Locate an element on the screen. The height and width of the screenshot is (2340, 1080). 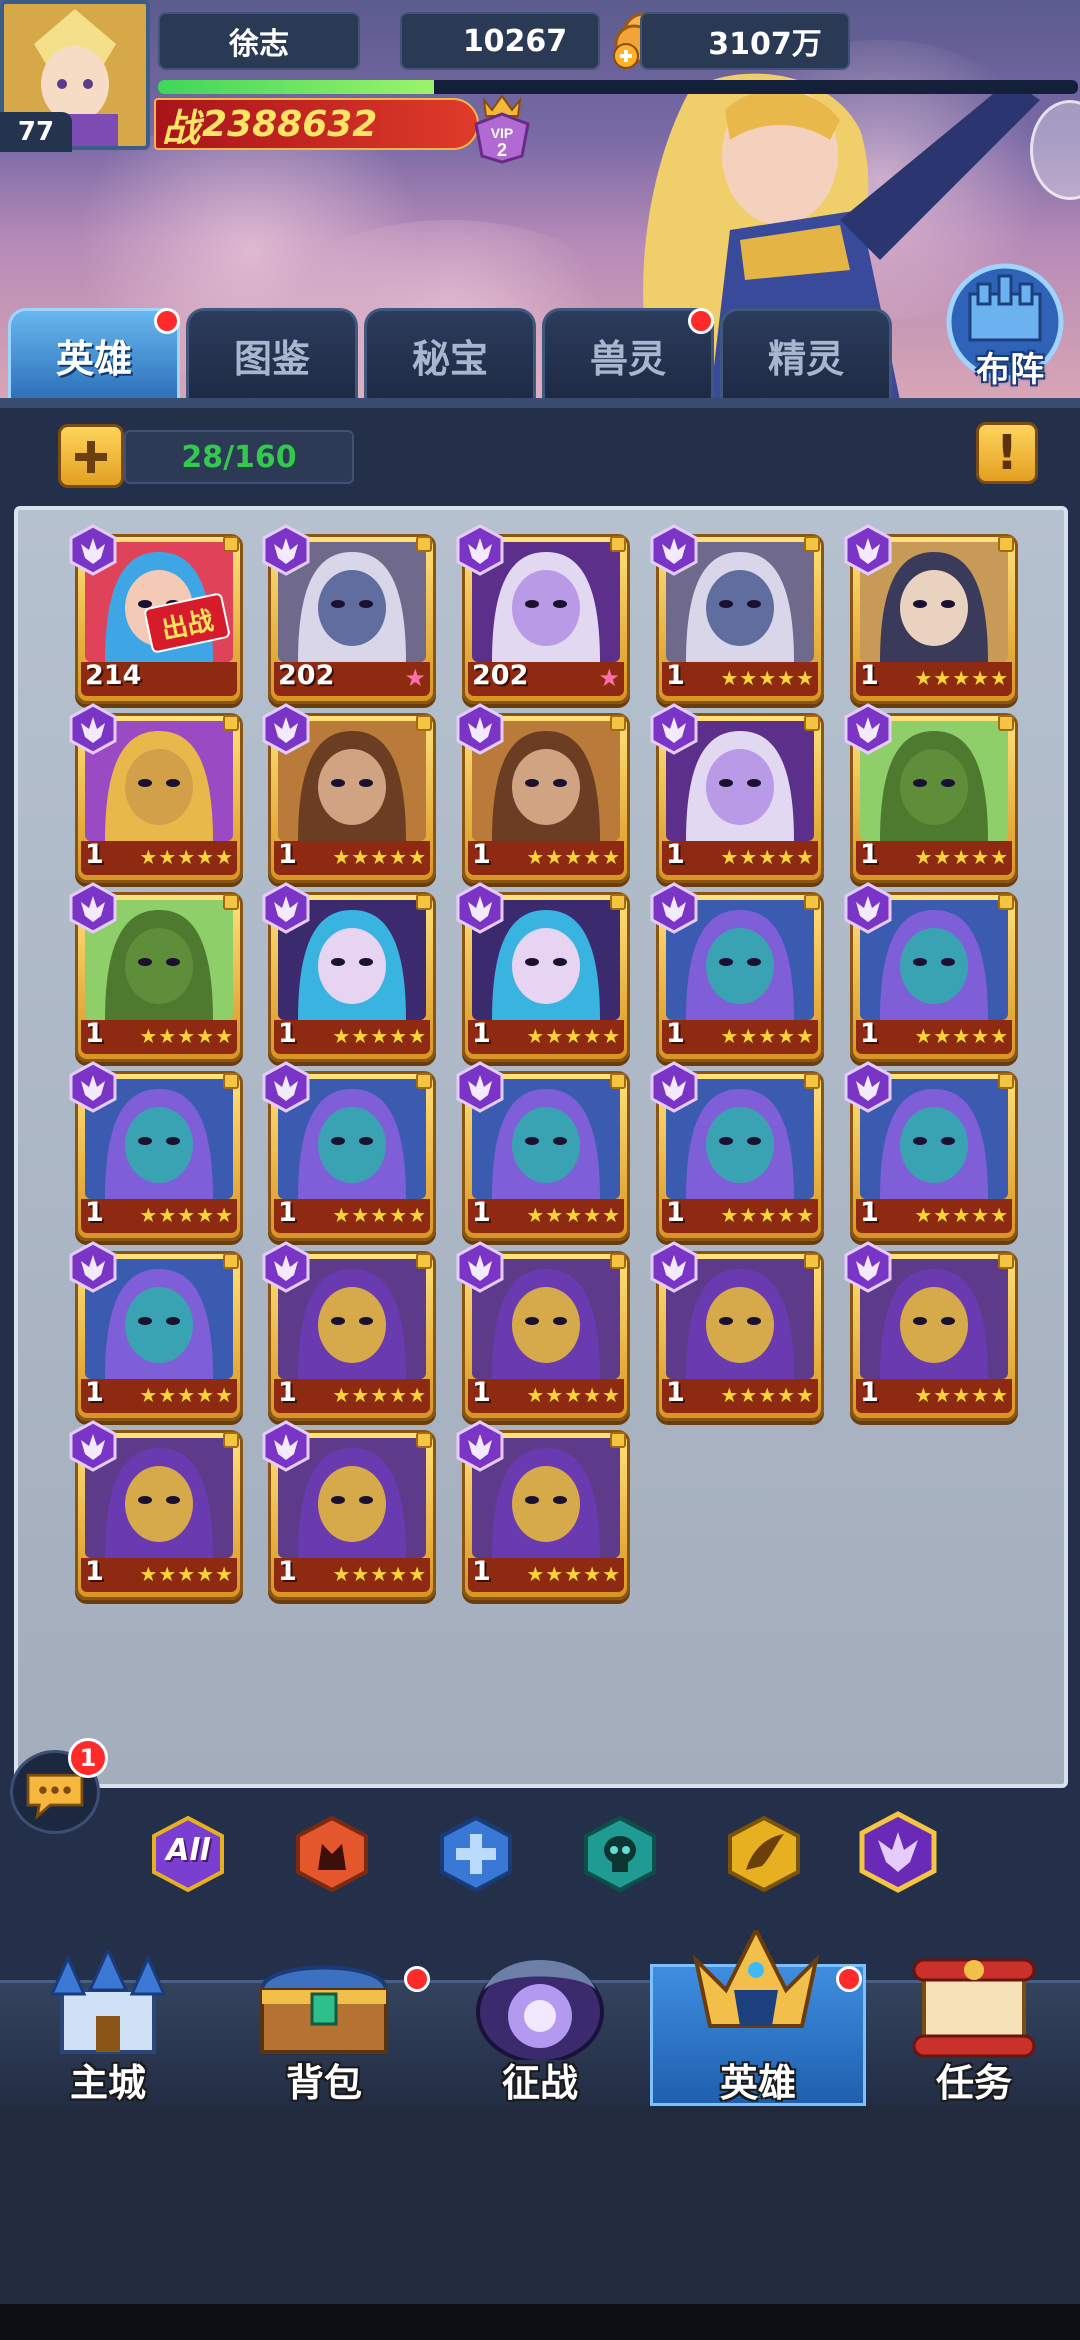
tab-codex: 图鉴 is located at coordinates (272, 354).